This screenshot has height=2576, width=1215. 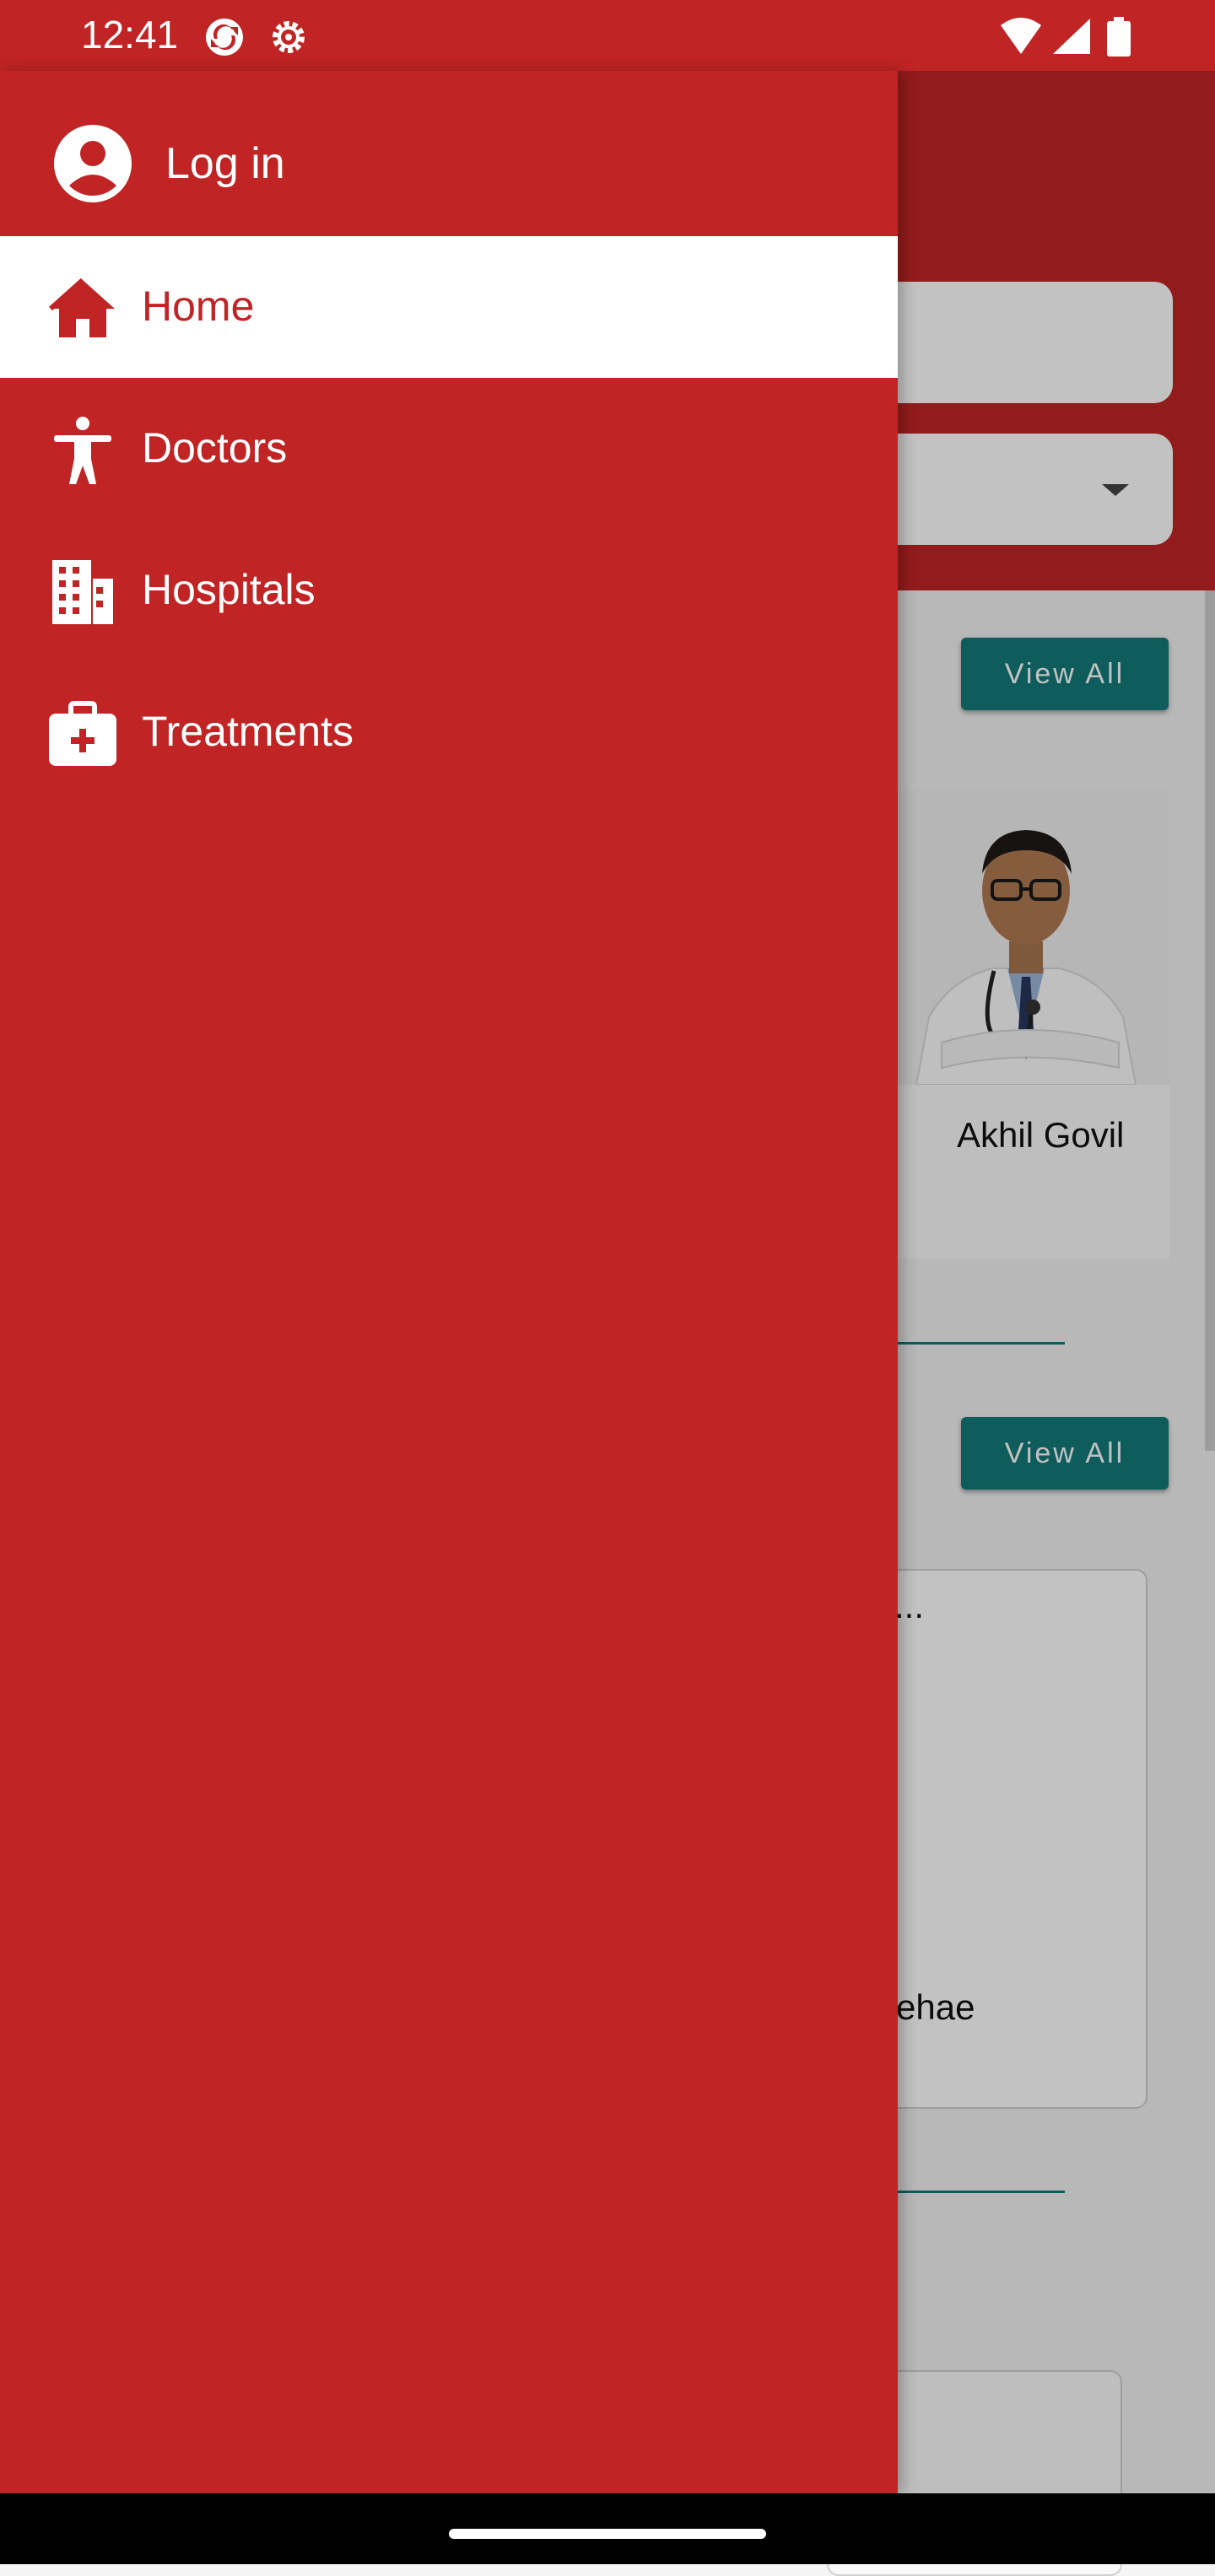 What do you see at coordinates (224, 37) in the screenshot?
I see `sync-icon` at bounding box center [224, 37].